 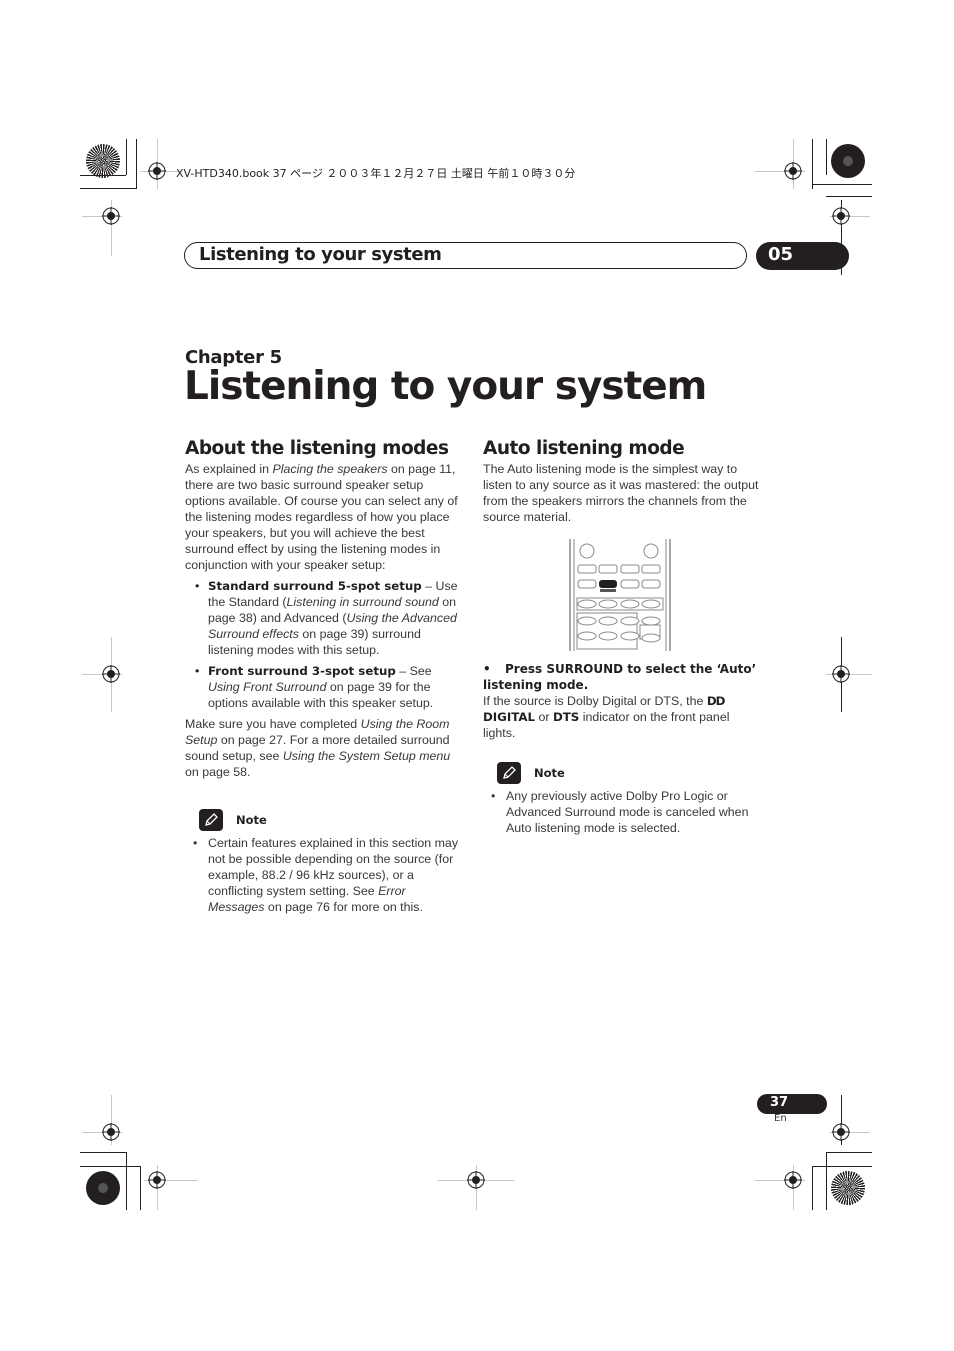 What do you see at coordinates (620, 595) in the screenshot?
I see `remote-control-illustration` at bounding box center [620, 595].